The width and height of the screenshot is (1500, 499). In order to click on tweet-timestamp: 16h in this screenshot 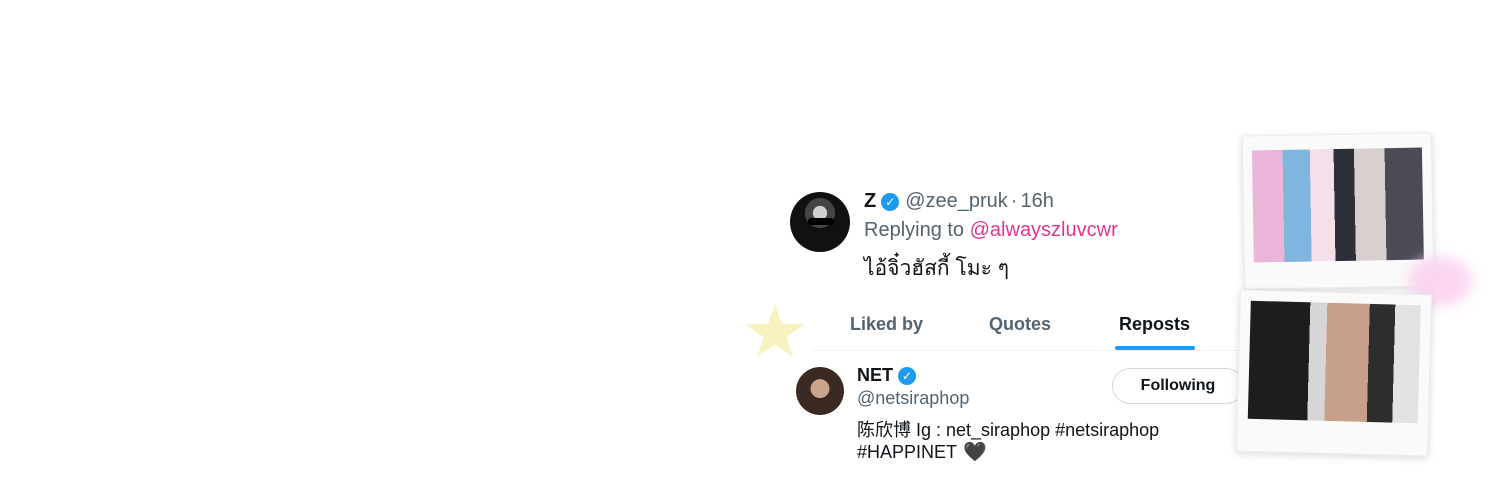, I will do `click(1036, 201)`.